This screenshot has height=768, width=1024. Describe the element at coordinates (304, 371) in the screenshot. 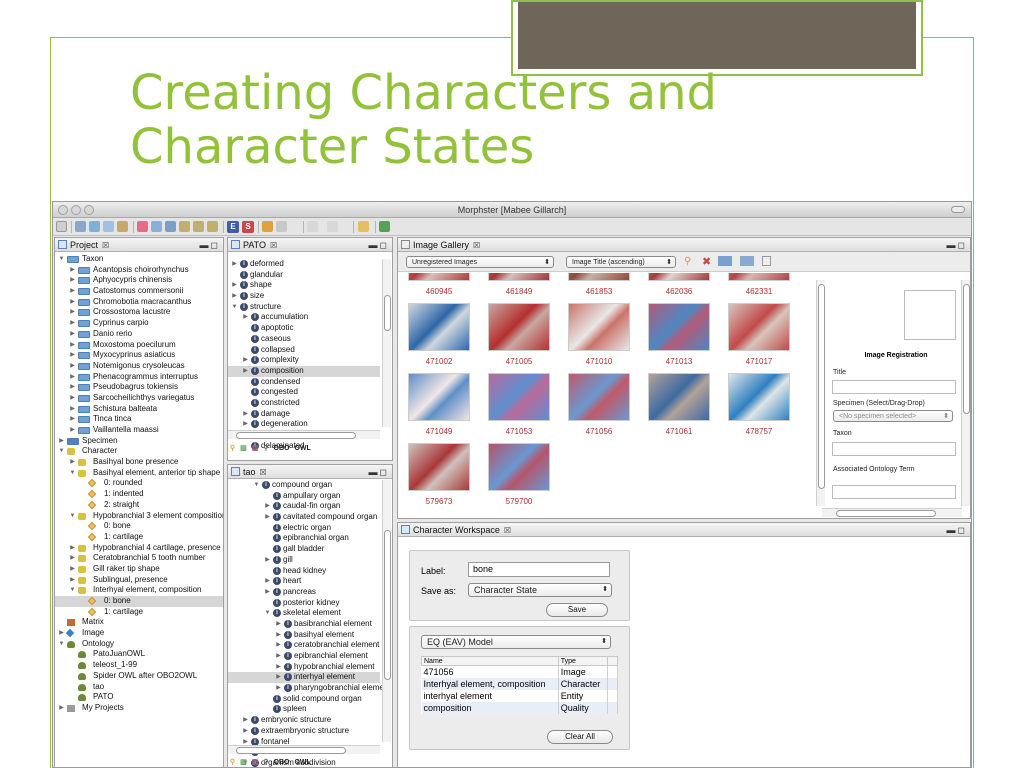

I see `tree-item: ▶ i composition` at that location.